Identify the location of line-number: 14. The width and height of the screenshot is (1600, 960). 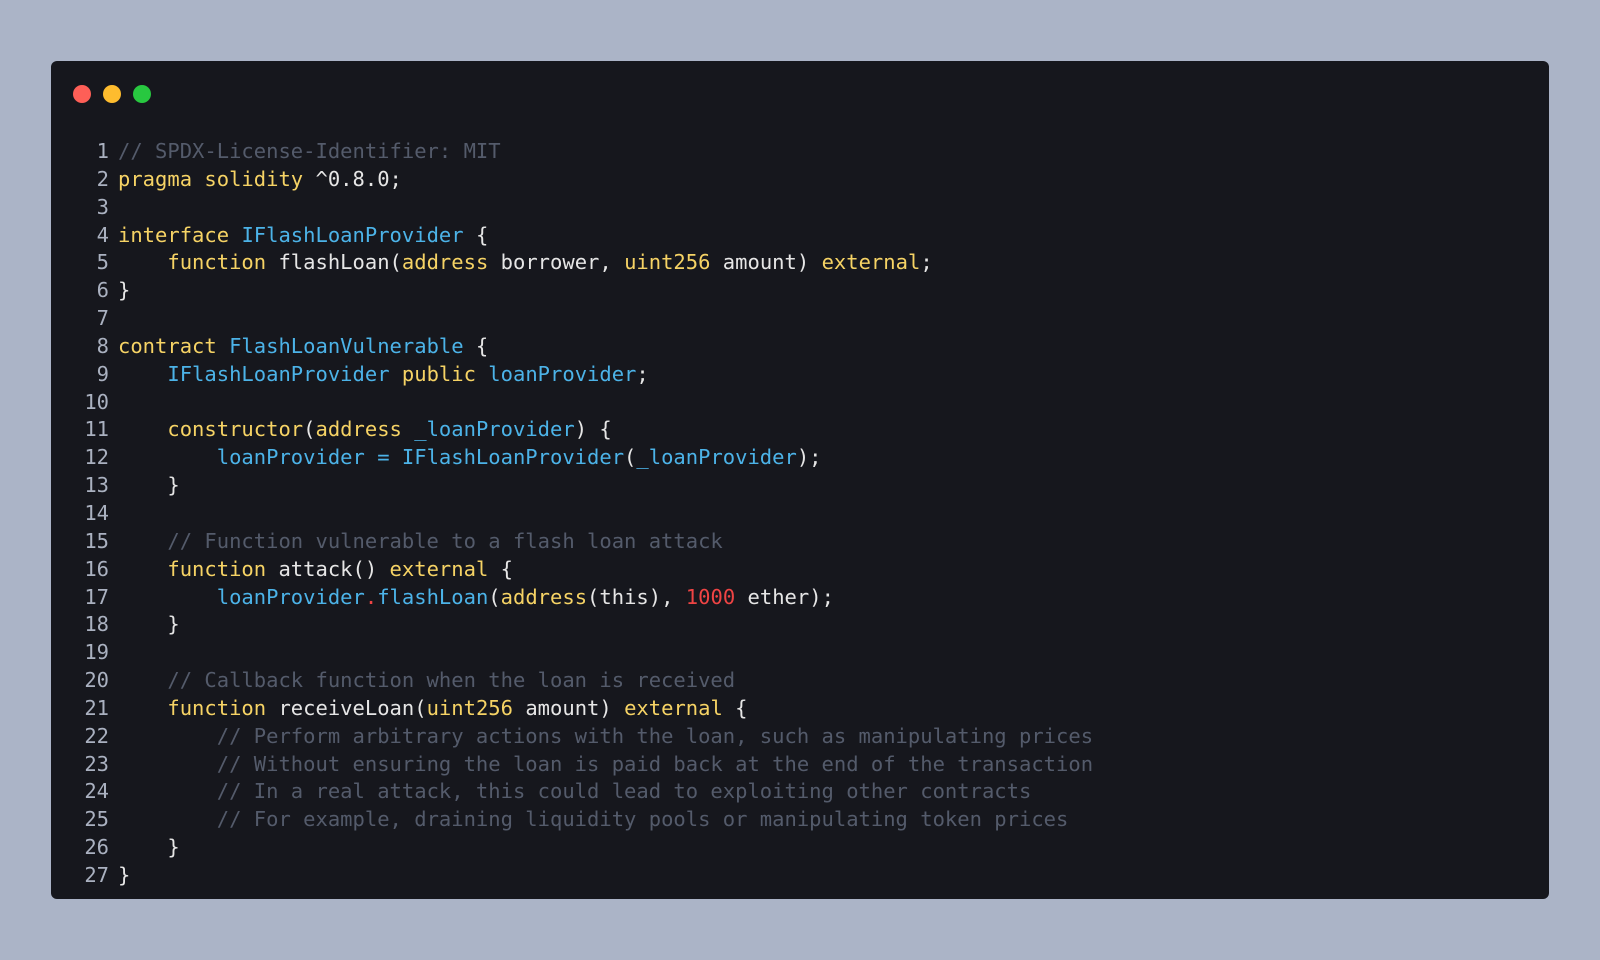
(96, 512).